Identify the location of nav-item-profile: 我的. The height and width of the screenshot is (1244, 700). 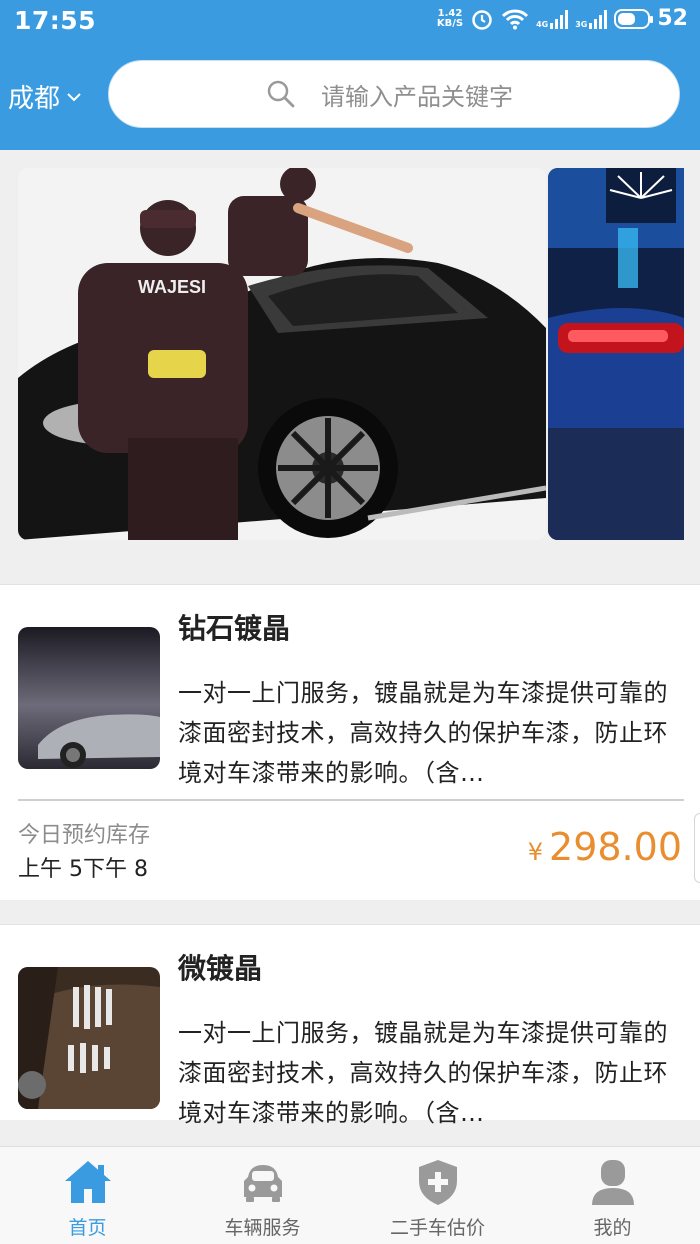
(612, 1195).